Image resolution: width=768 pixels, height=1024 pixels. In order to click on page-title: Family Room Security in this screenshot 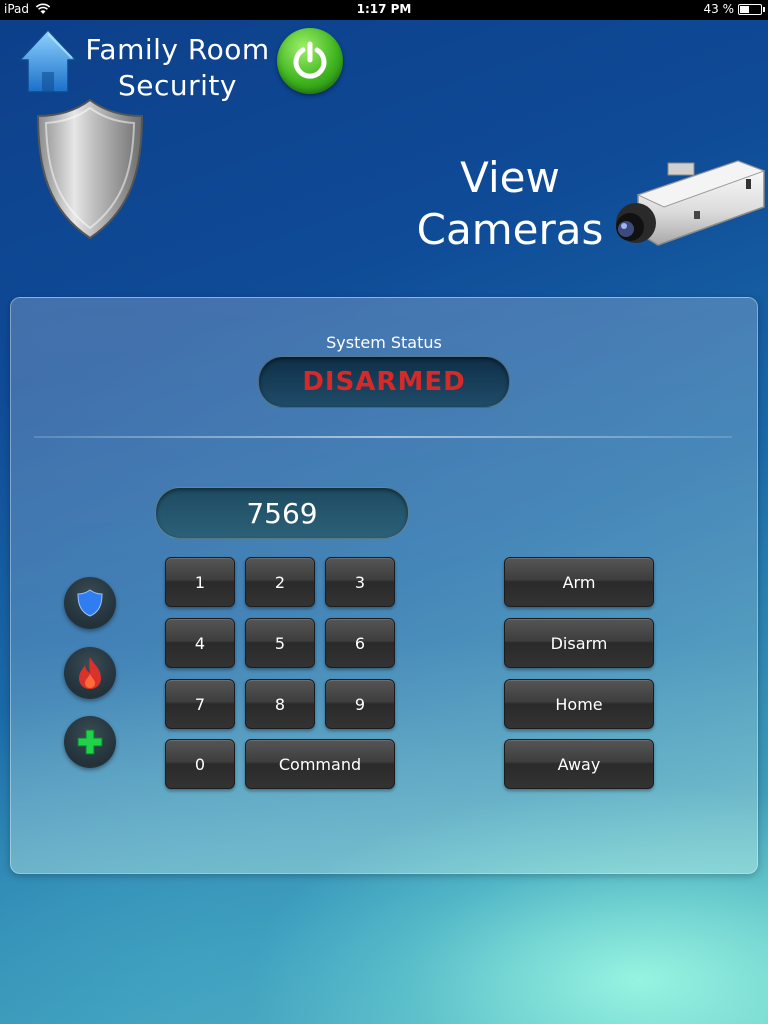, I will do `click(177, 68)`.